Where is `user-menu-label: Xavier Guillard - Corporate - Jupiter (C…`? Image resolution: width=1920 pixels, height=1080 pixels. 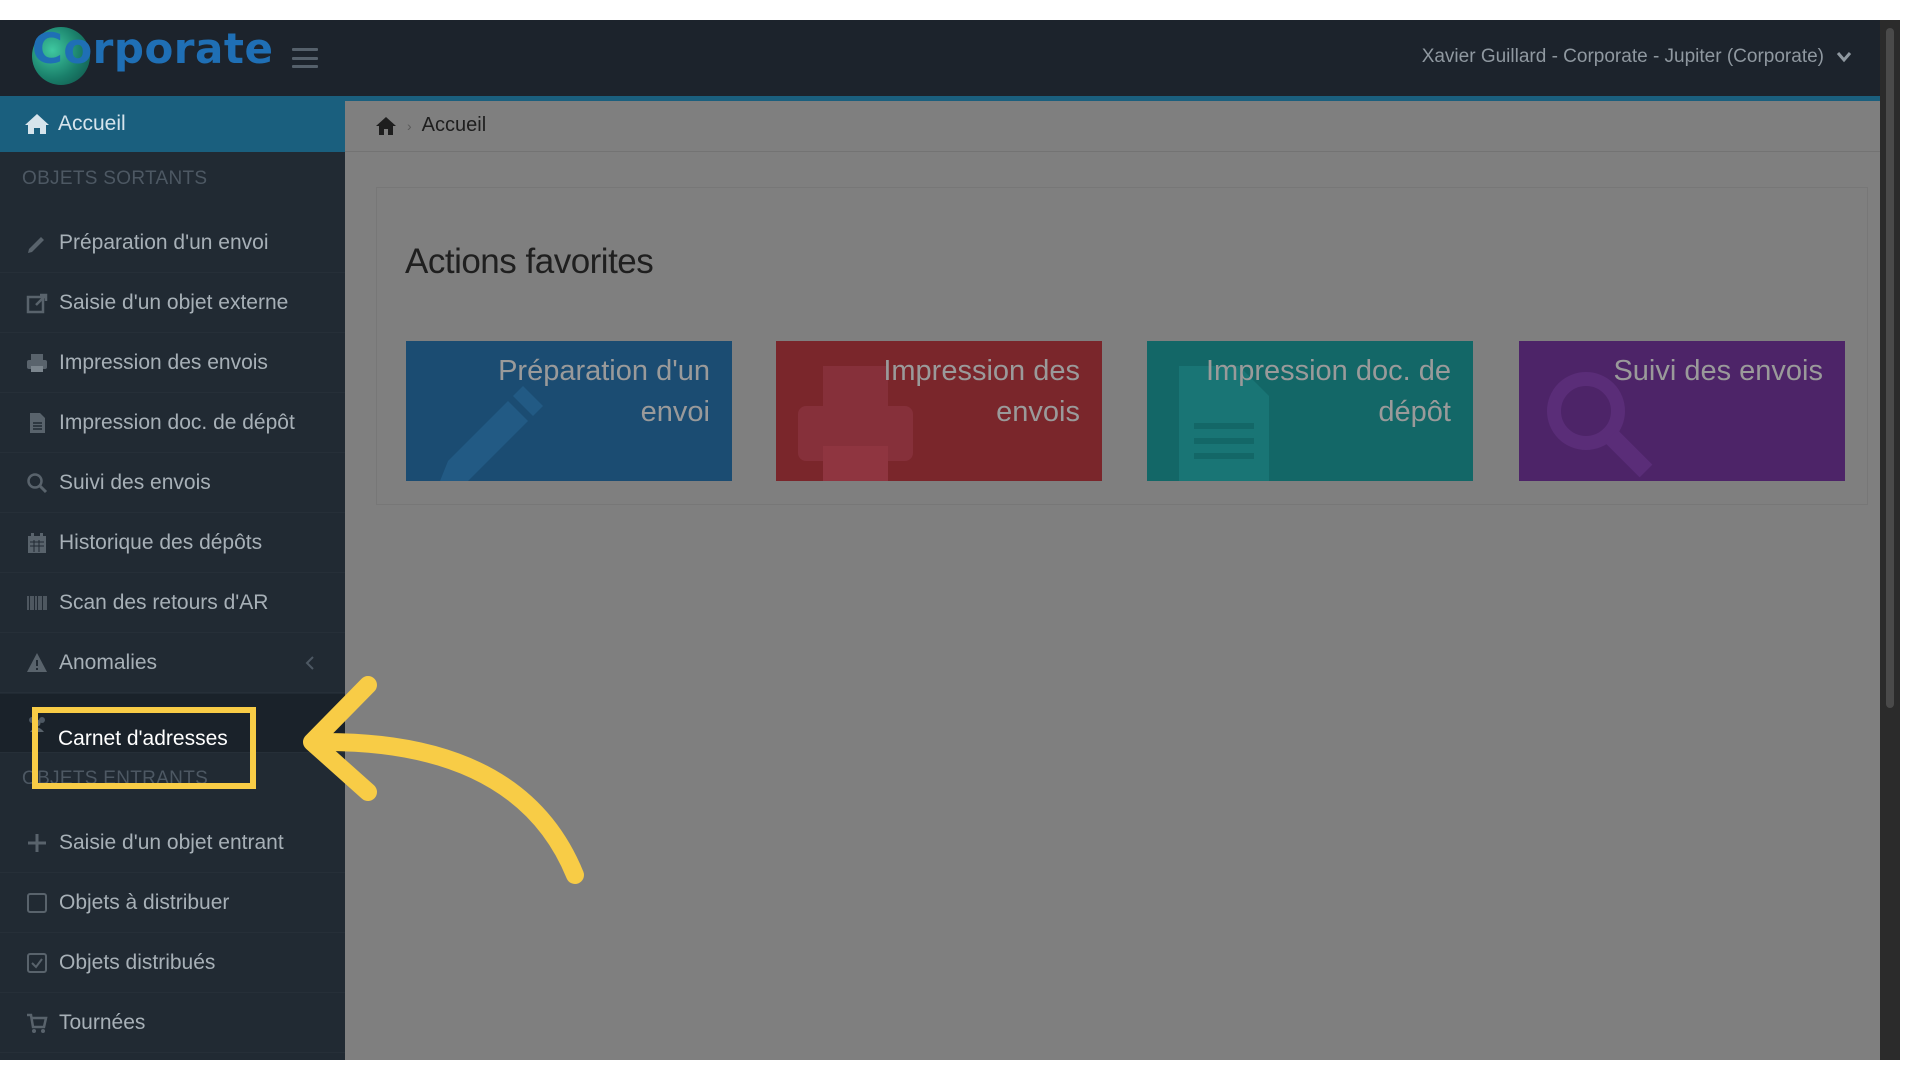 user-menu-label: Xavier Guillard - Corporate - Jupiter (C… is located at coordinates (1622, 56).